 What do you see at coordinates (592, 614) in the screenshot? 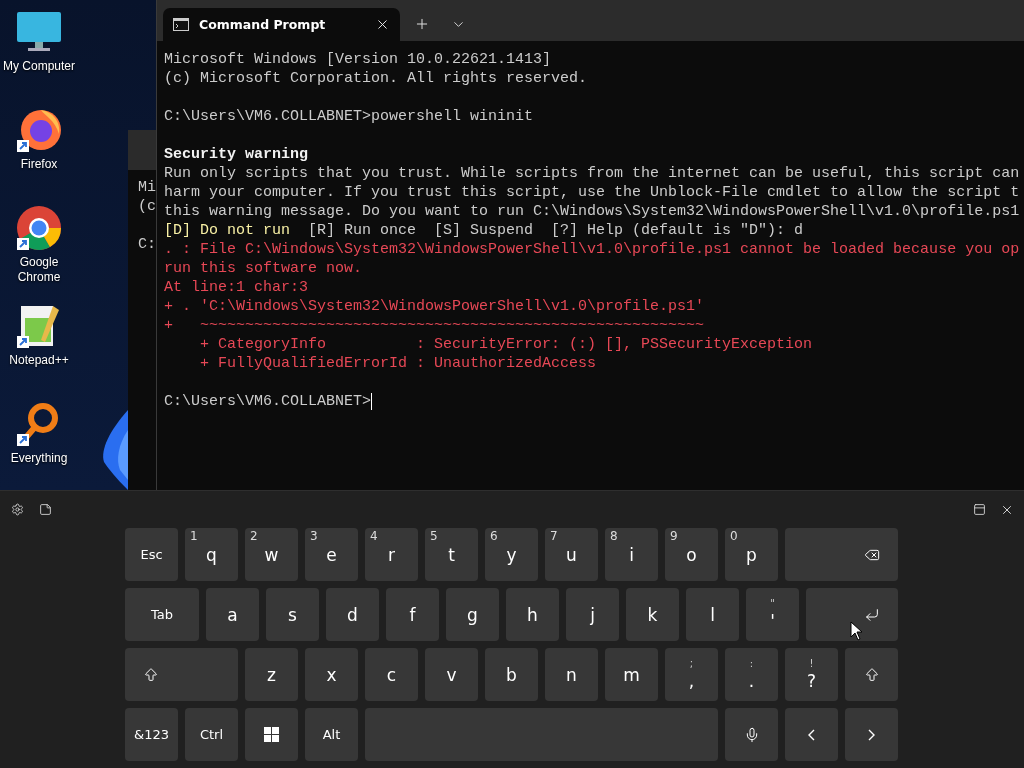
I see `letter-key: j` at bounding box center [592, 614].